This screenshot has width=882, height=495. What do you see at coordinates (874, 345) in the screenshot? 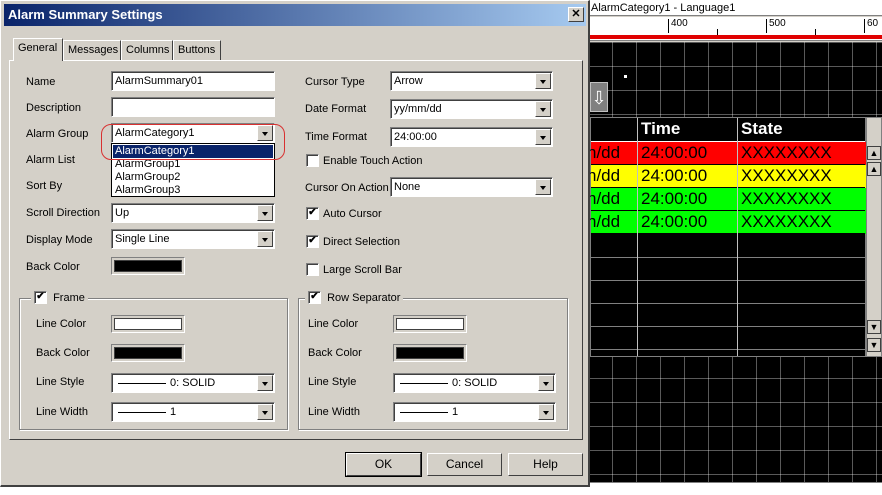
I see `scroll-bottom-icon: ▼` at bounding box center [874, 345].